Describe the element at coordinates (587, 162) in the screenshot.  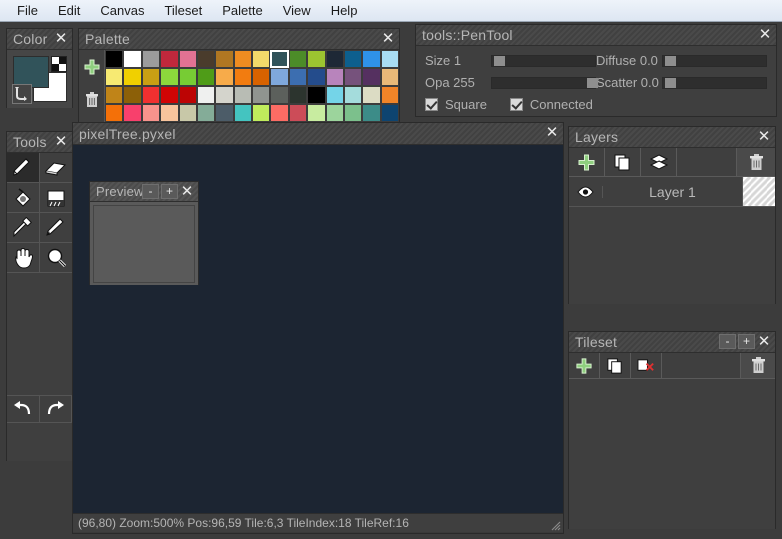
I see `add-layer-icon` at that location.